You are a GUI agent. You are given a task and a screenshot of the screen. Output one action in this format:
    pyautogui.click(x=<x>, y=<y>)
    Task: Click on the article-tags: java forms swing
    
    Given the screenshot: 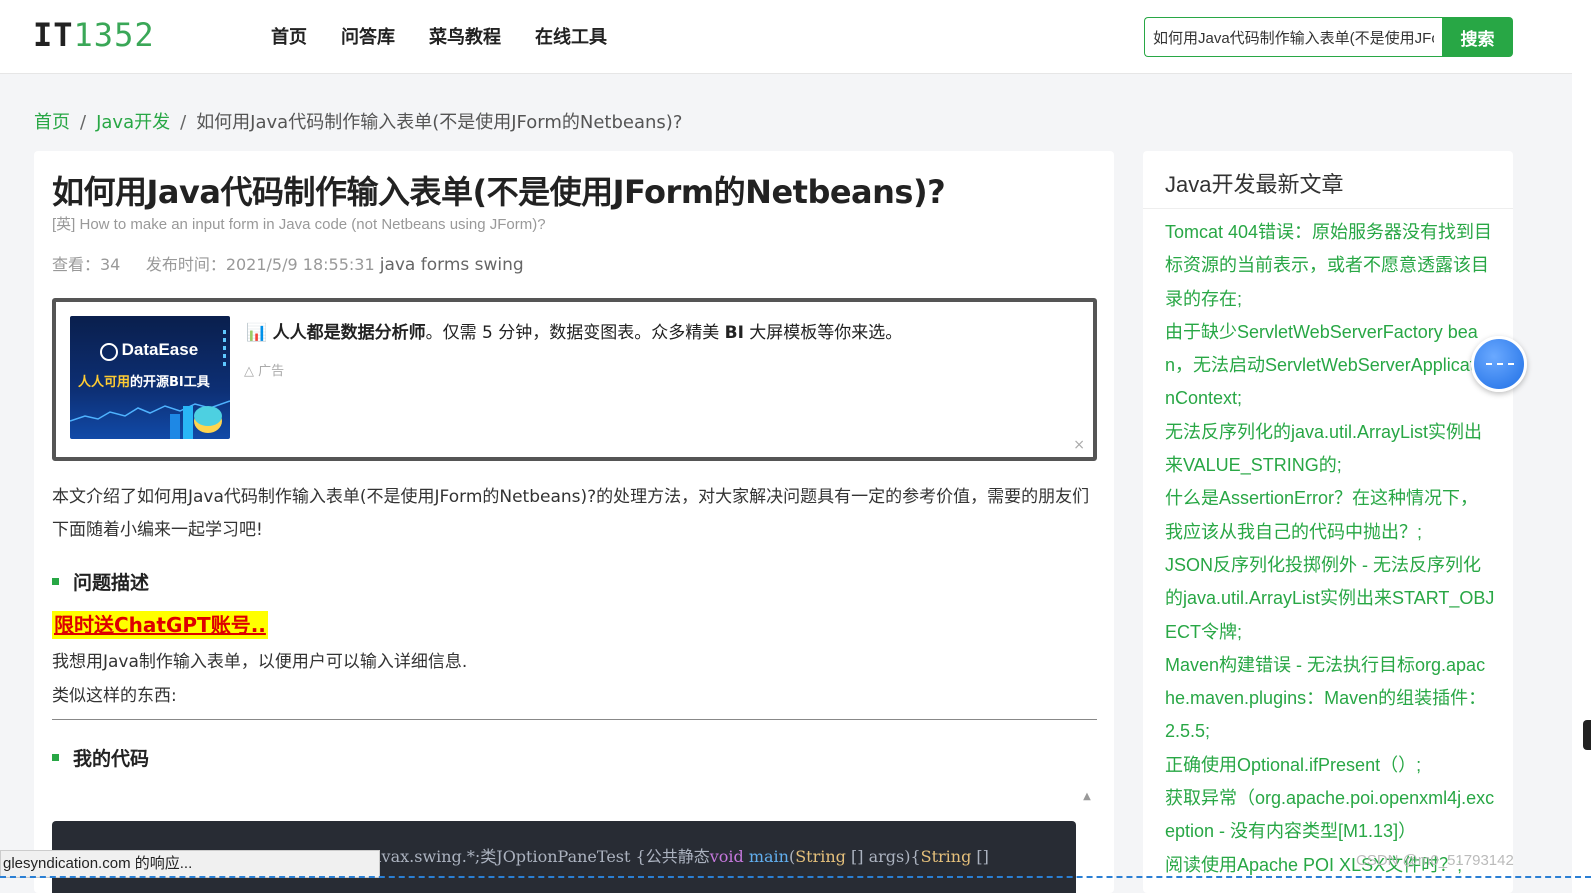 What is the action you would take?
    pyautogui.click(x=452, y=265)
    